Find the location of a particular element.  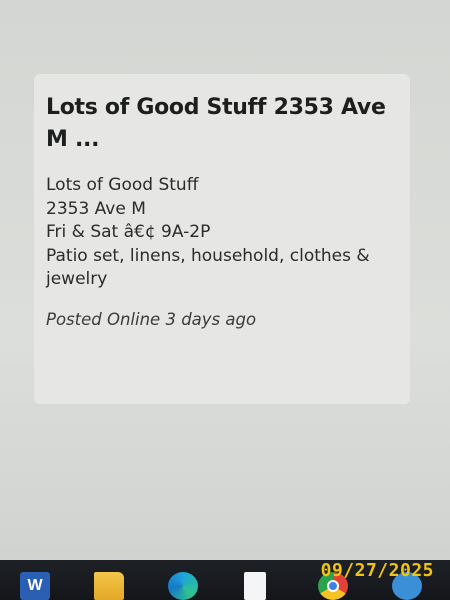

listing-line-address: 2353 Ave M is located at coordinates (96, 208).